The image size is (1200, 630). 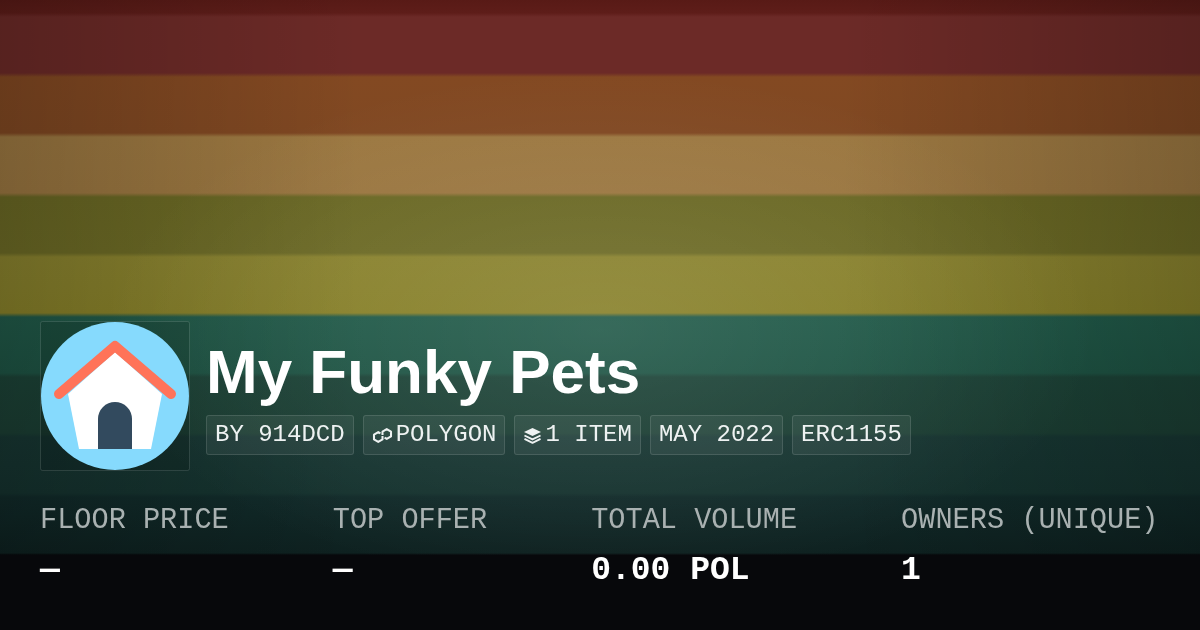 What do you see at coordinates (382, 435) in the screenshot?
I see `chain-link-icon` at bounding box center [382, 435].